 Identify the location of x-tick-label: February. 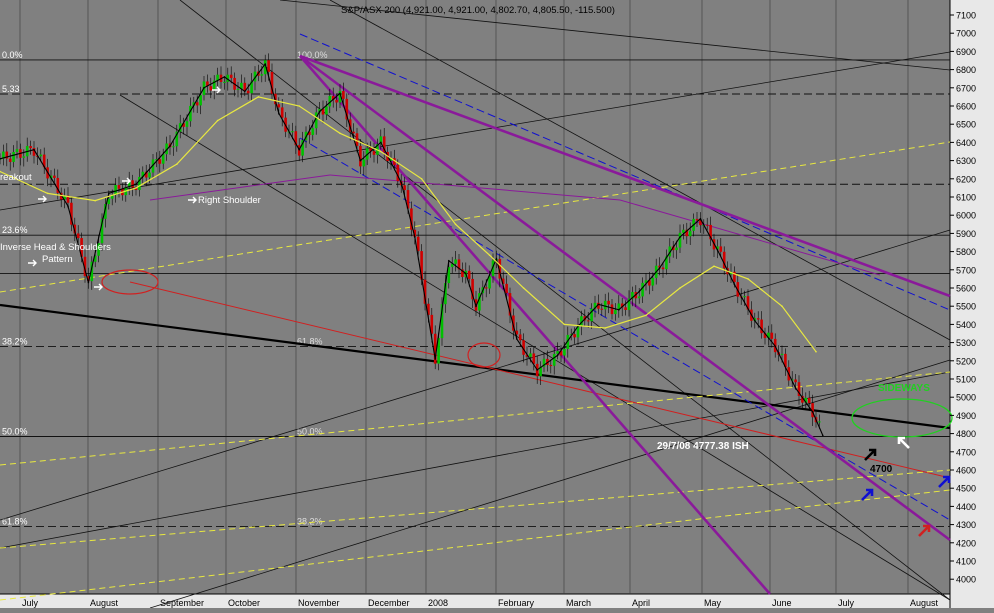
(516, 603).